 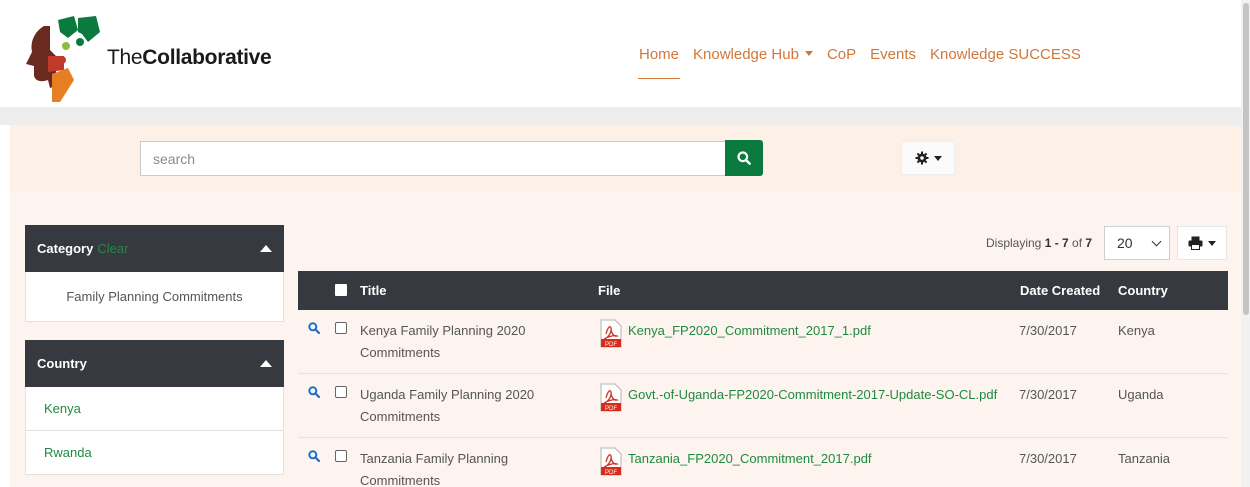 What do you see at coordinates (1005, 54) in the screenshot?
I see `nav-knowledge-success: Knowledge SUCCESS` at bounding box center [1005, 54].